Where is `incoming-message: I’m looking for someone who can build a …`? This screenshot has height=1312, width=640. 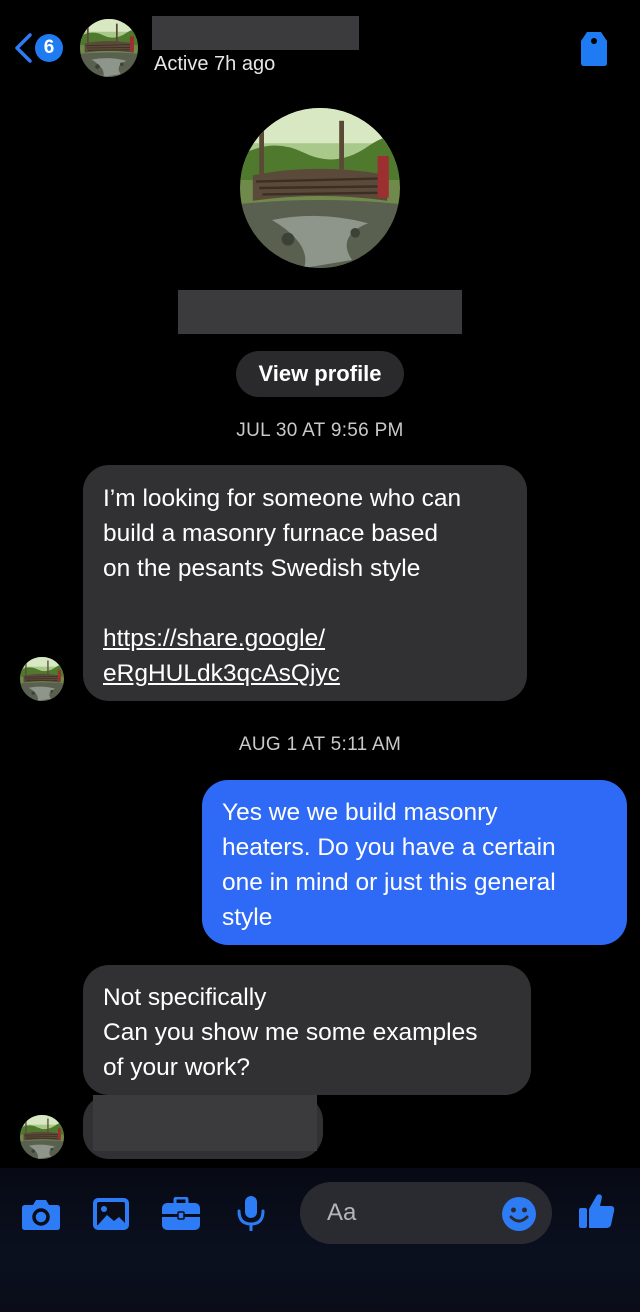
incoming-message: I’m looking for someone who can build a … is located at coordinates (305, 583).